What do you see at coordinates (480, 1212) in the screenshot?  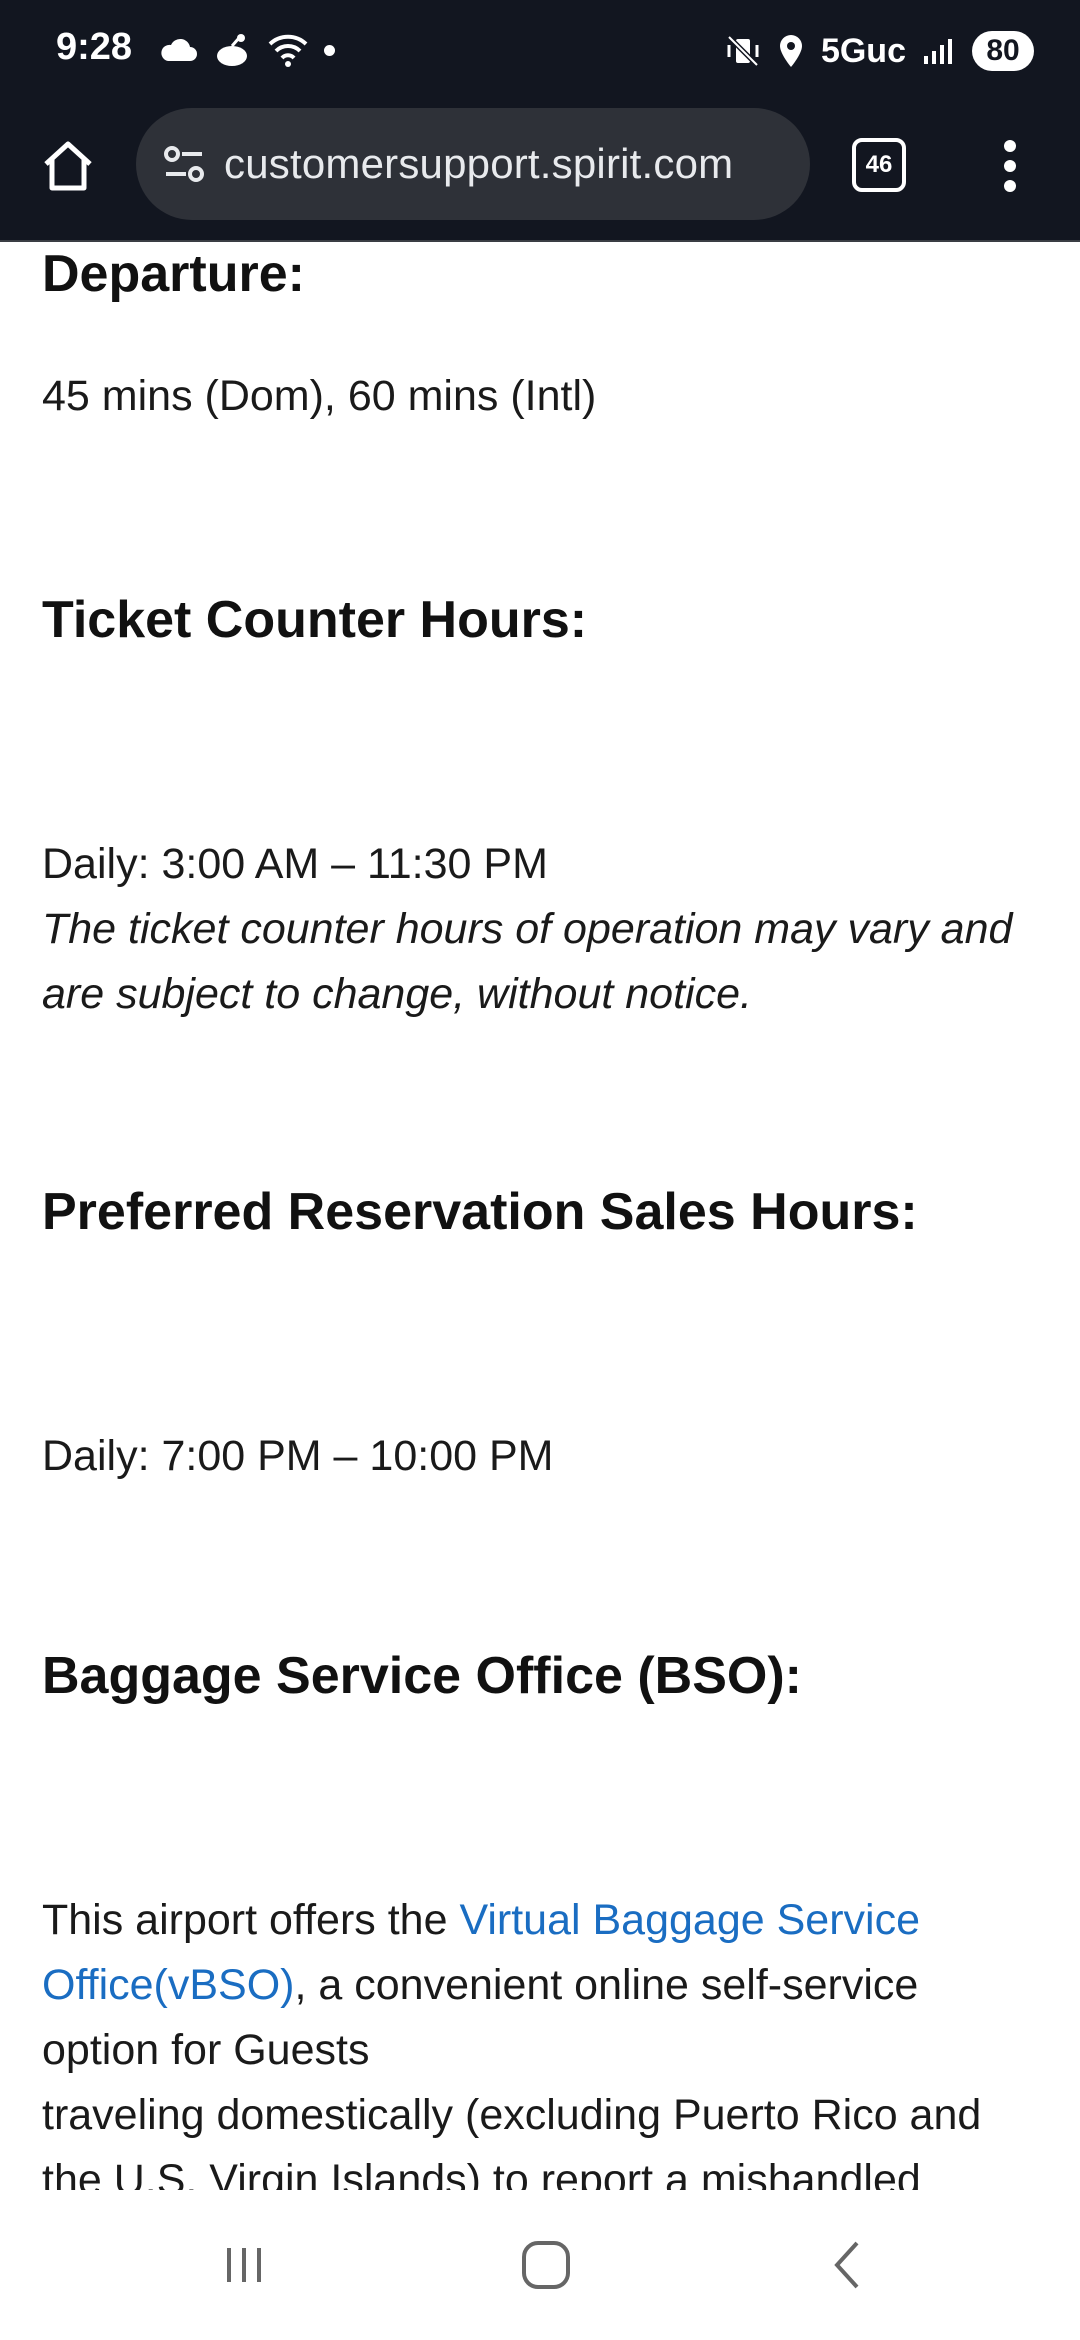 I see `preferred-sales-heading: Preferred Reservation Sales Hours:` at bounding box center [480, 1212].